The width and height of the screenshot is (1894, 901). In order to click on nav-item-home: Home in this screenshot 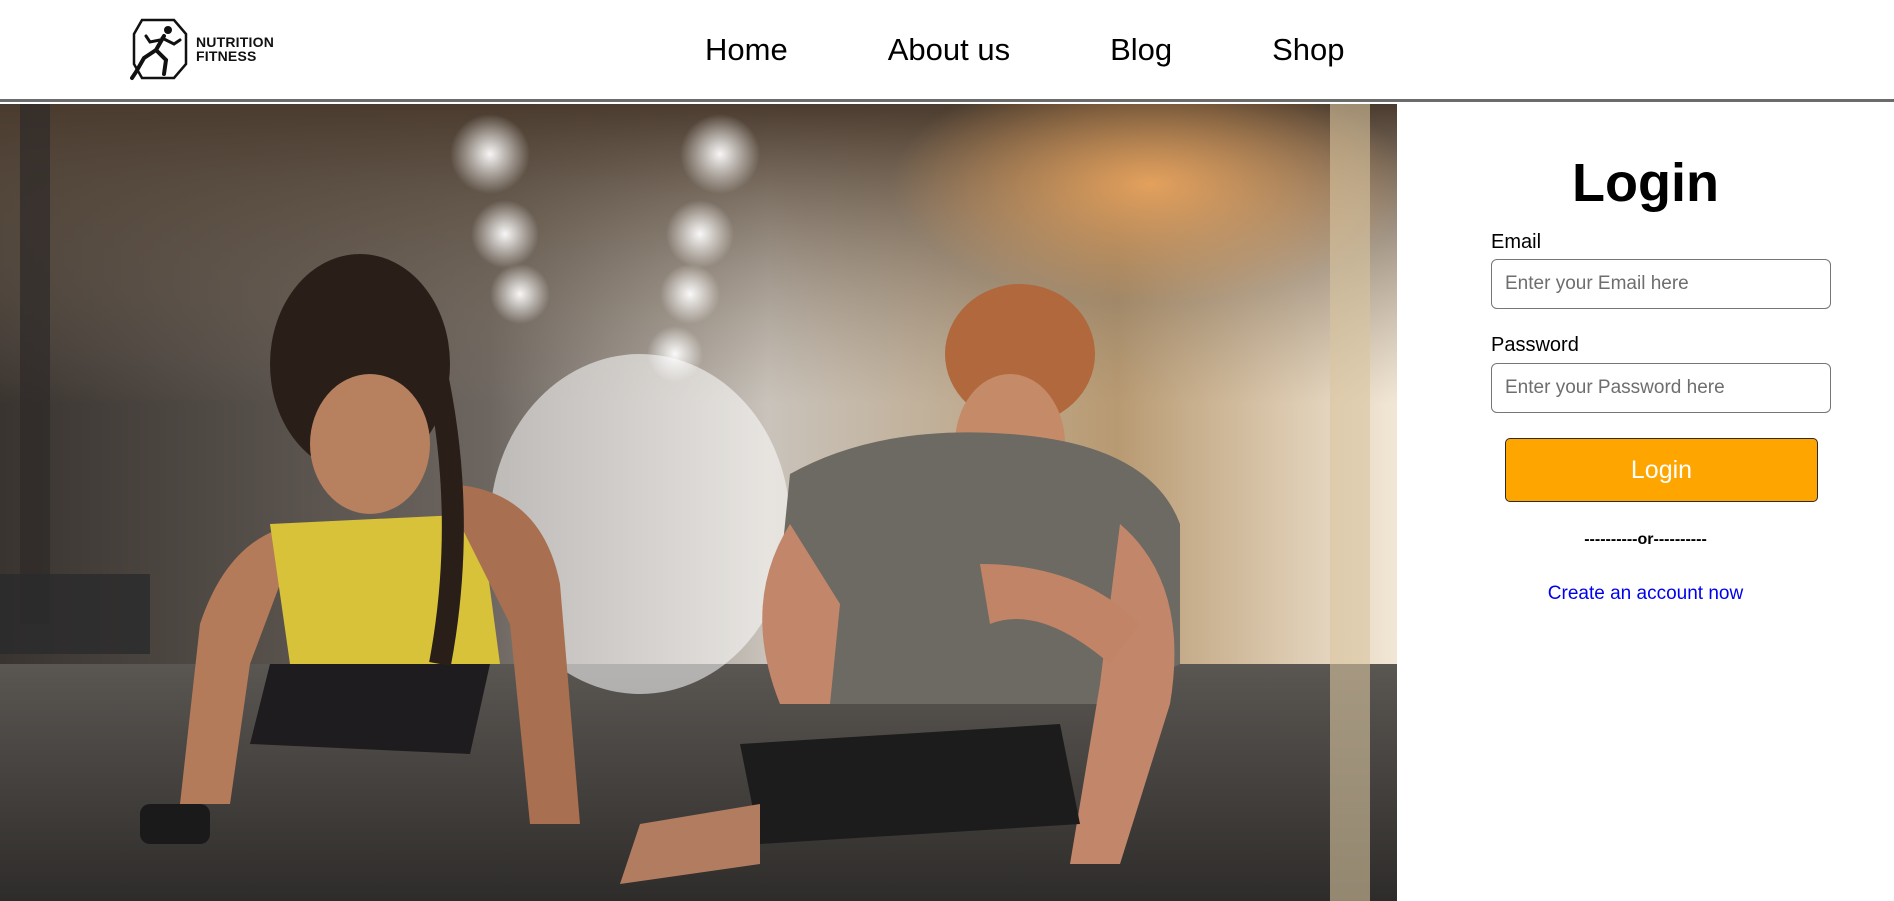, I will do `click(746, 50)`.